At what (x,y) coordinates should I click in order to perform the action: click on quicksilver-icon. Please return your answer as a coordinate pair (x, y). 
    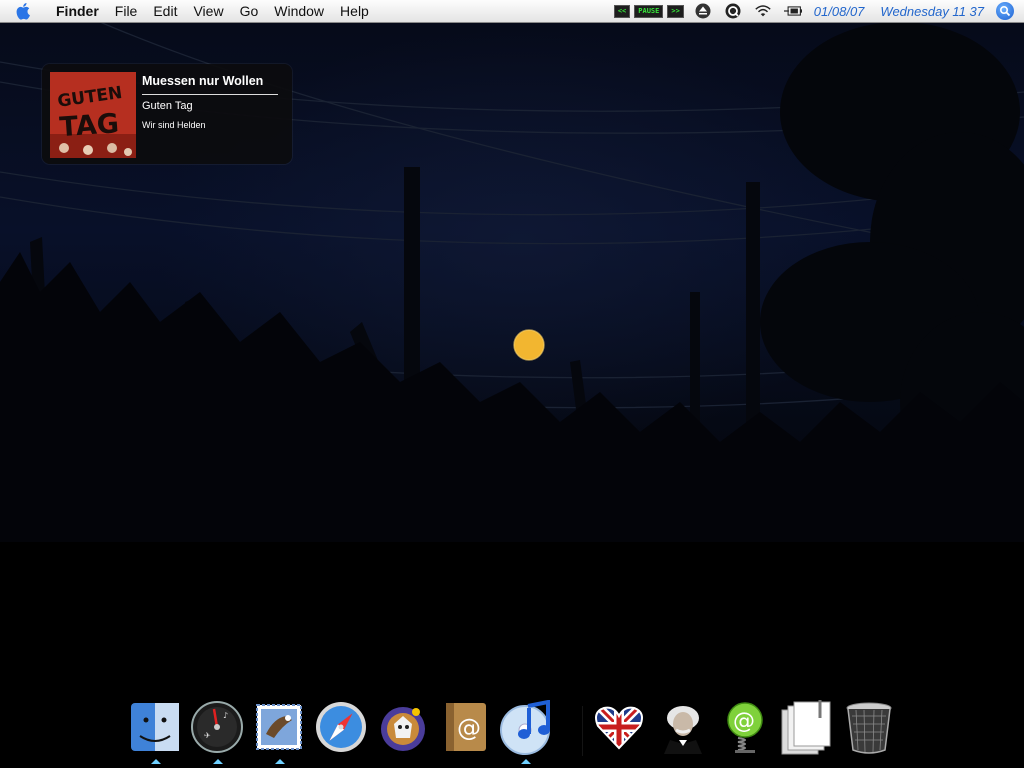
    Looking at the image, I should click on (733, 11).